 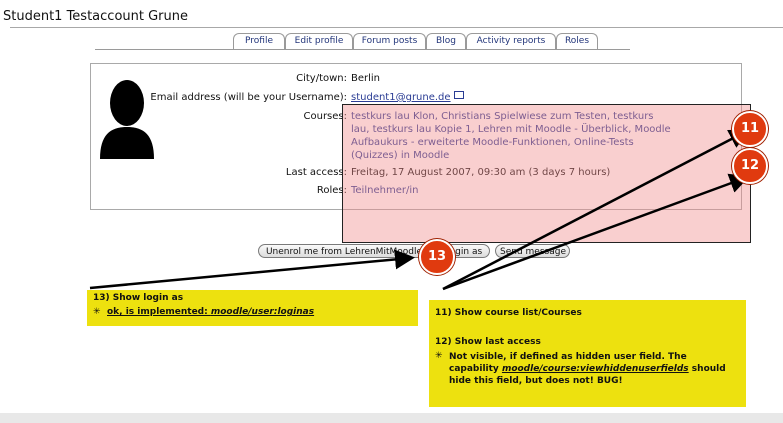 What do you see at coordinates (316, 172) in the screenshot?
I see `last-access-label: Last access:` at bounding box center [316, 172].